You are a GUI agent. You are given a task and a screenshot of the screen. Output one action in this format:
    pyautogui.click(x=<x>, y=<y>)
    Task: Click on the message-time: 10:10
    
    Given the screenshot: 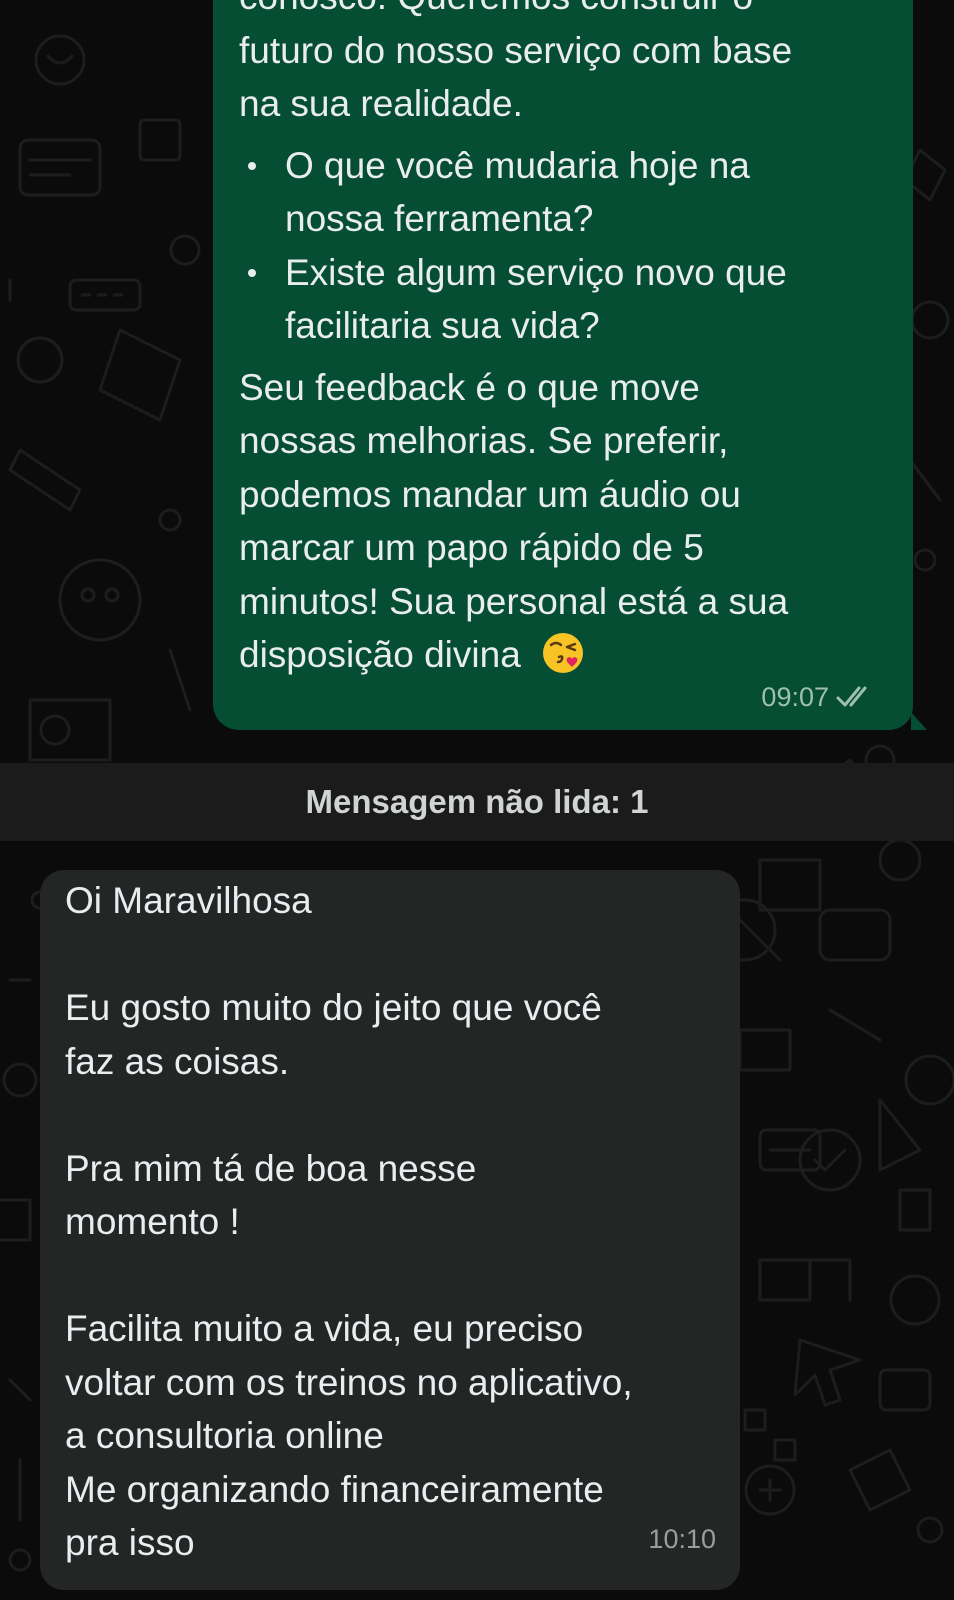 What is the action you would take?
    pyautogui.click(x=682, y=1539)
    